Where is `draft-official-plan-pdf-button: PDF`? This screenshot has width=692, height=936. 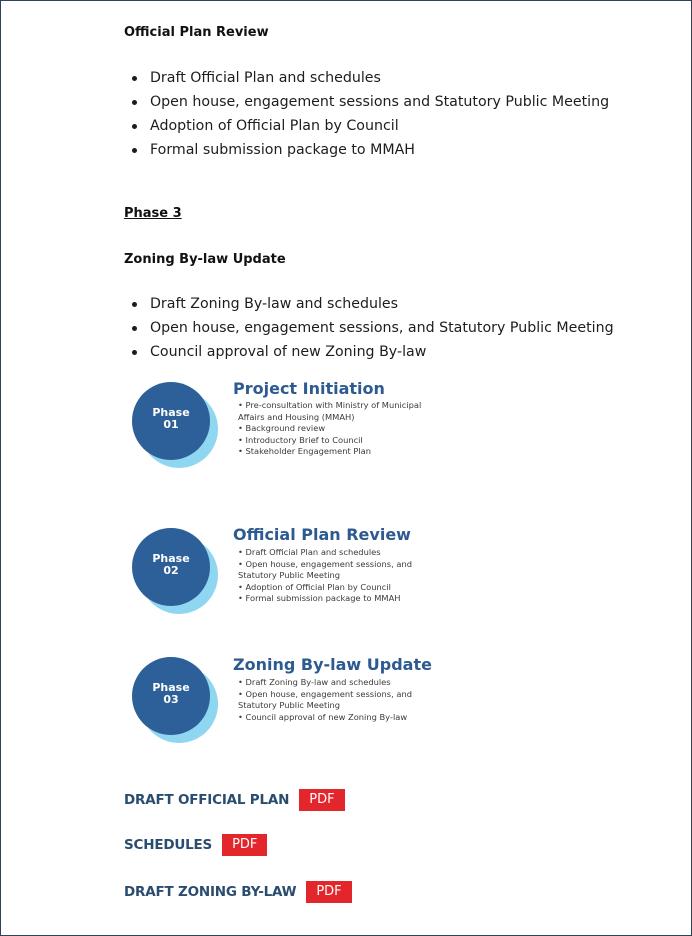 draft-official-plan-pdf-button: PDF is located at coordinates (322, 800).